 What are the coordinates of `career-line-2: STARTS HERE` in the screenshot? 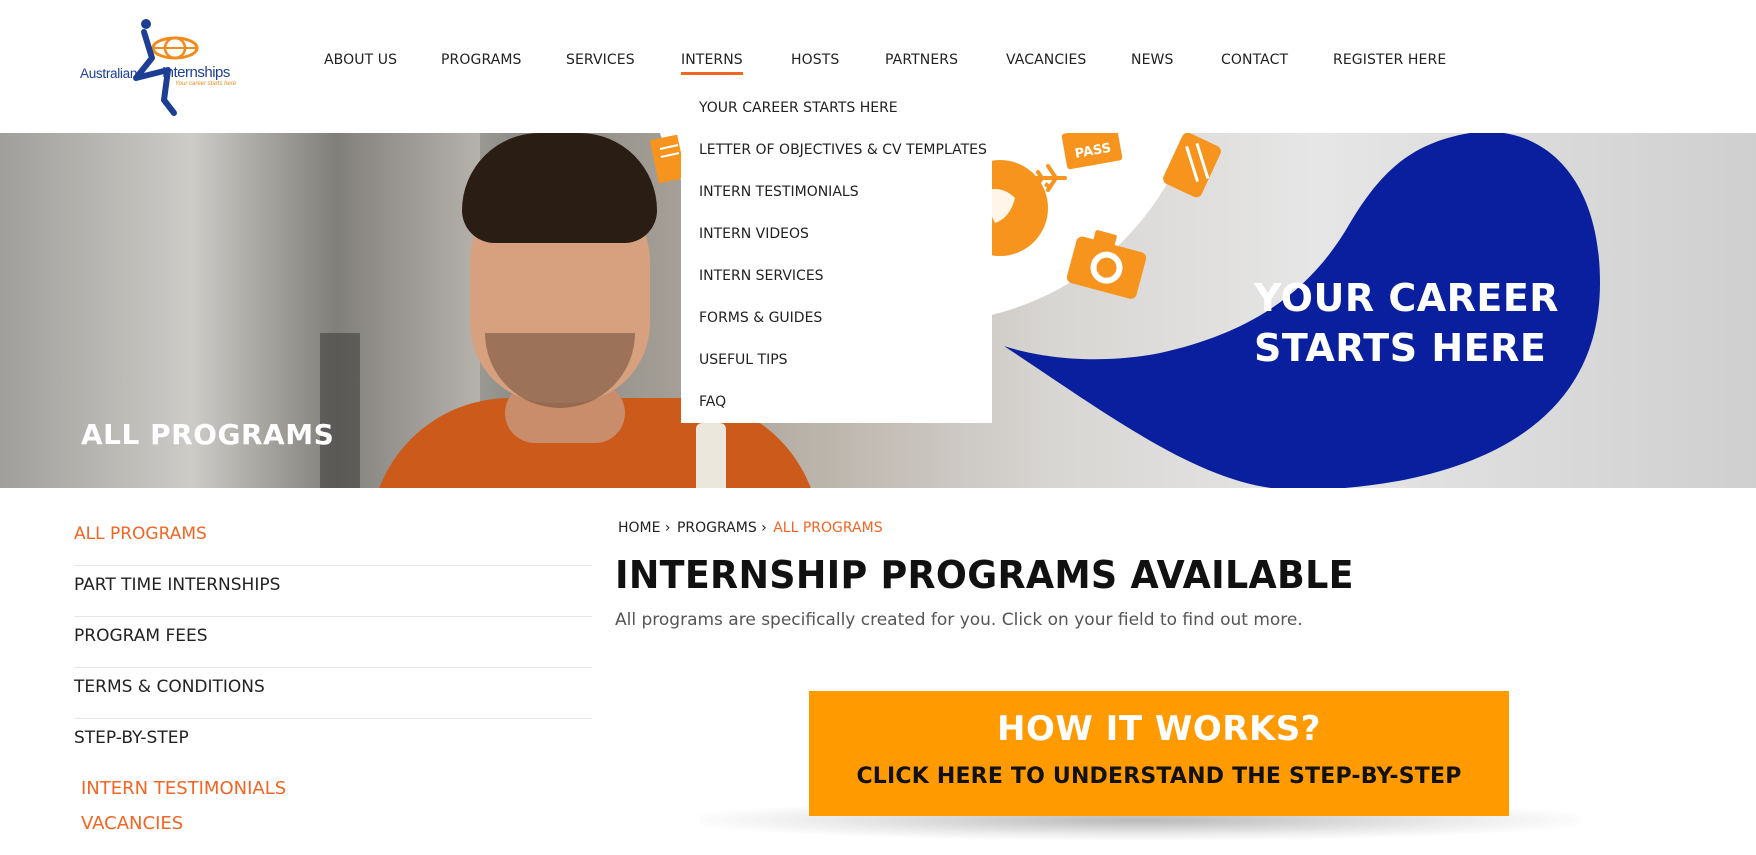 It's located at (1400, 348).